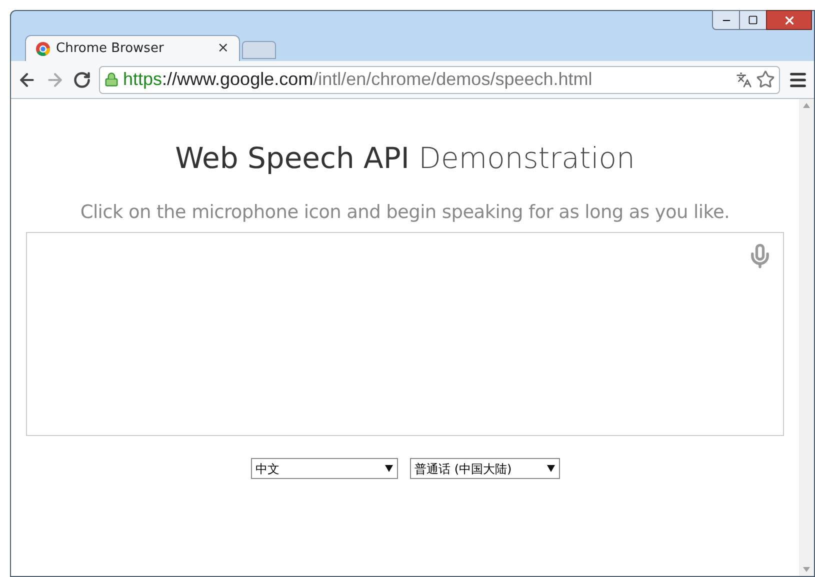  Describe the element at coordinates (806, 569) in the screenshot. I see `scroll-down-icon` at that location.